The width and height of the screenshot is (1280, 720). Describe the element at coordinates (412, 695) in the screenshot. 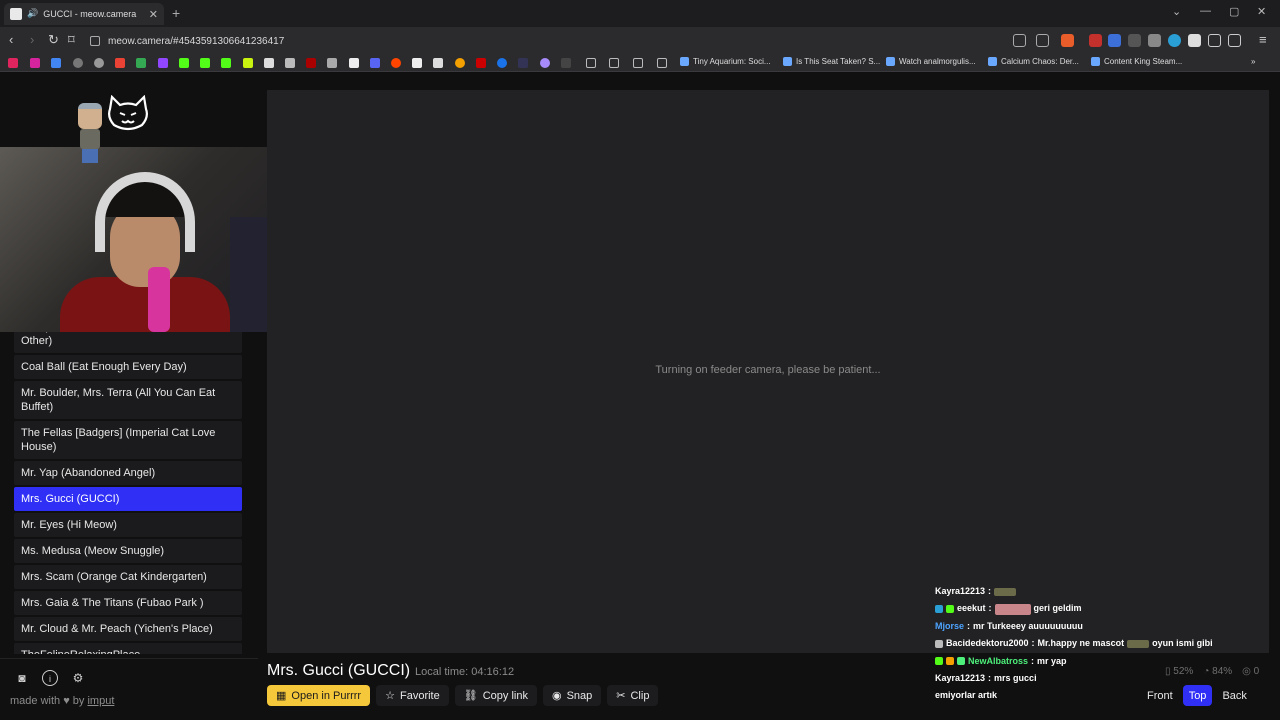

I see `favorite-button: ☆ Favorite` at that location.